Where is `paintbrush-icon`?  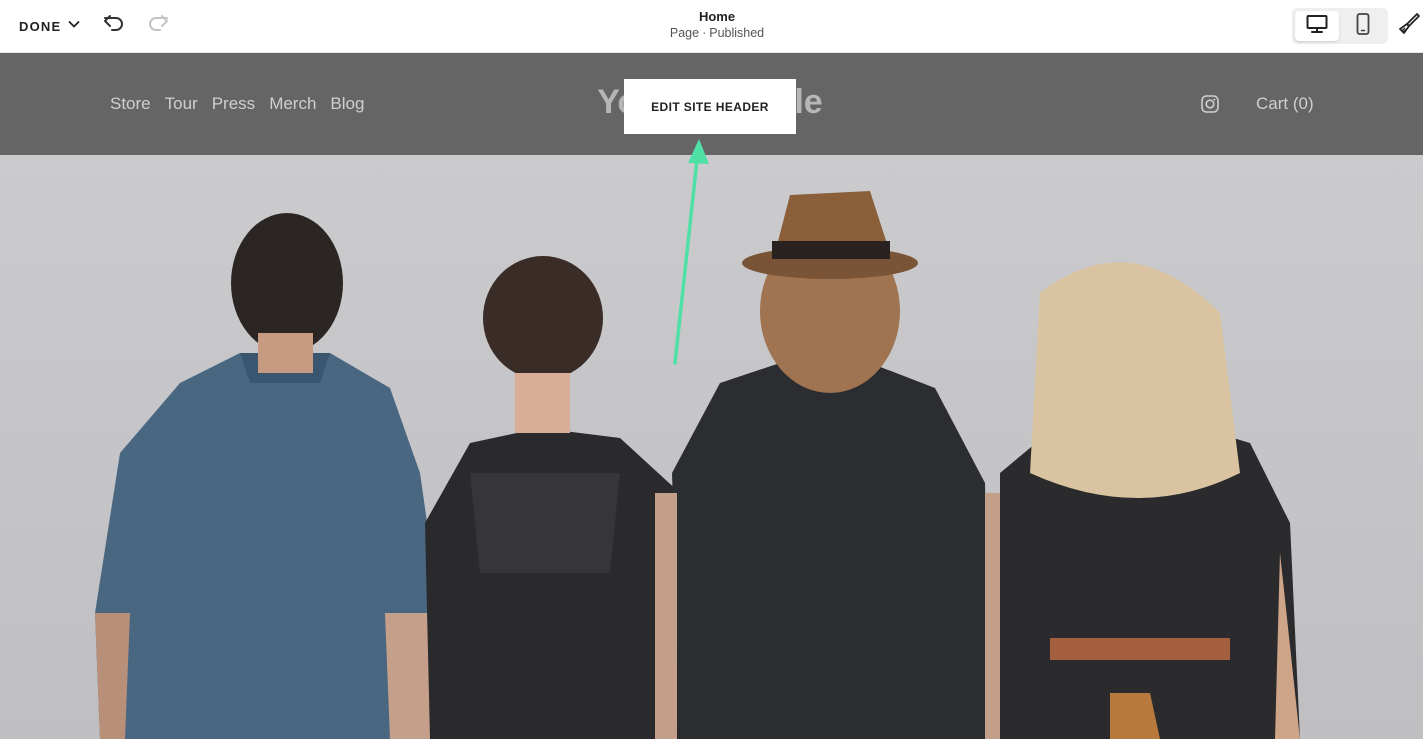 paintbrush-icon is located at coordinates (1409, 26).